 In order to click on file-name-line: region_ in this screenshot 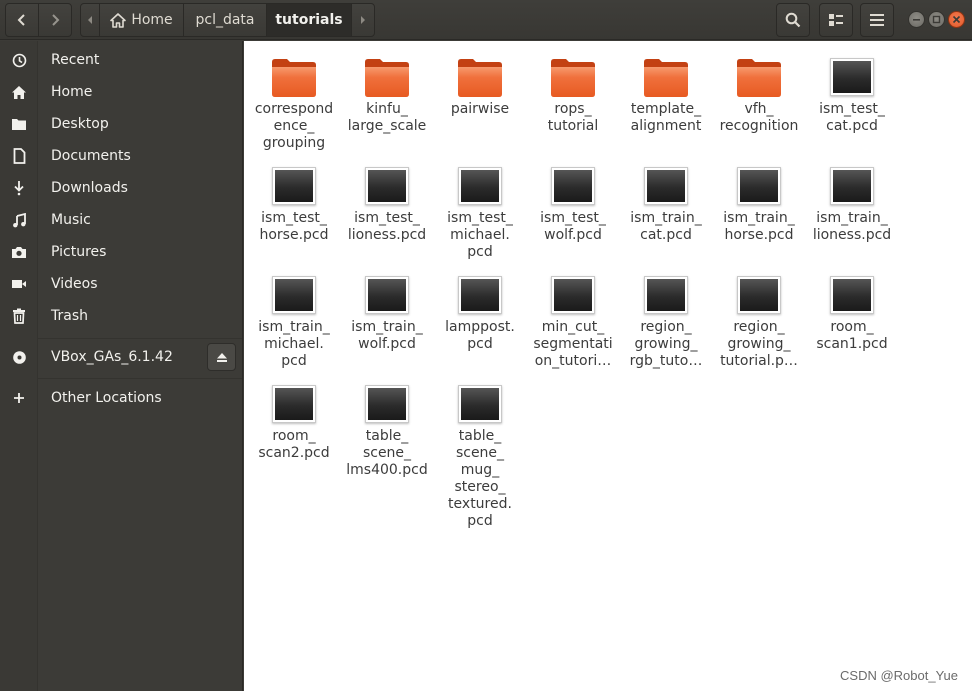, I will do `click(759, 327)`.